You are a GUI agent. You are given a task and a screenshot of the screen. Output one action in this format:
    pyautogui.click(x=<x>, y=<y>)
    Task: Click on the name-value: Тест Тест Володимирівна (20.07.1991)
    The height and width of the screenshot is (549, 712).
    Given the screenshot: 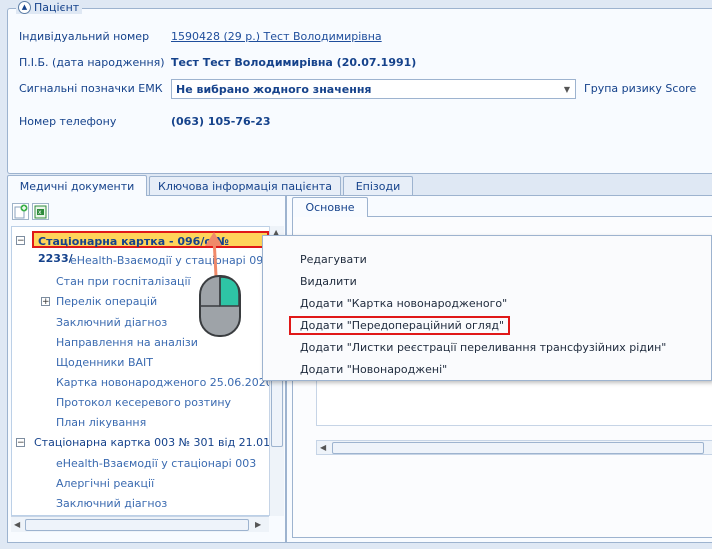 What is the action you would take?
    pyautogui.click(x=294, y=62)
    